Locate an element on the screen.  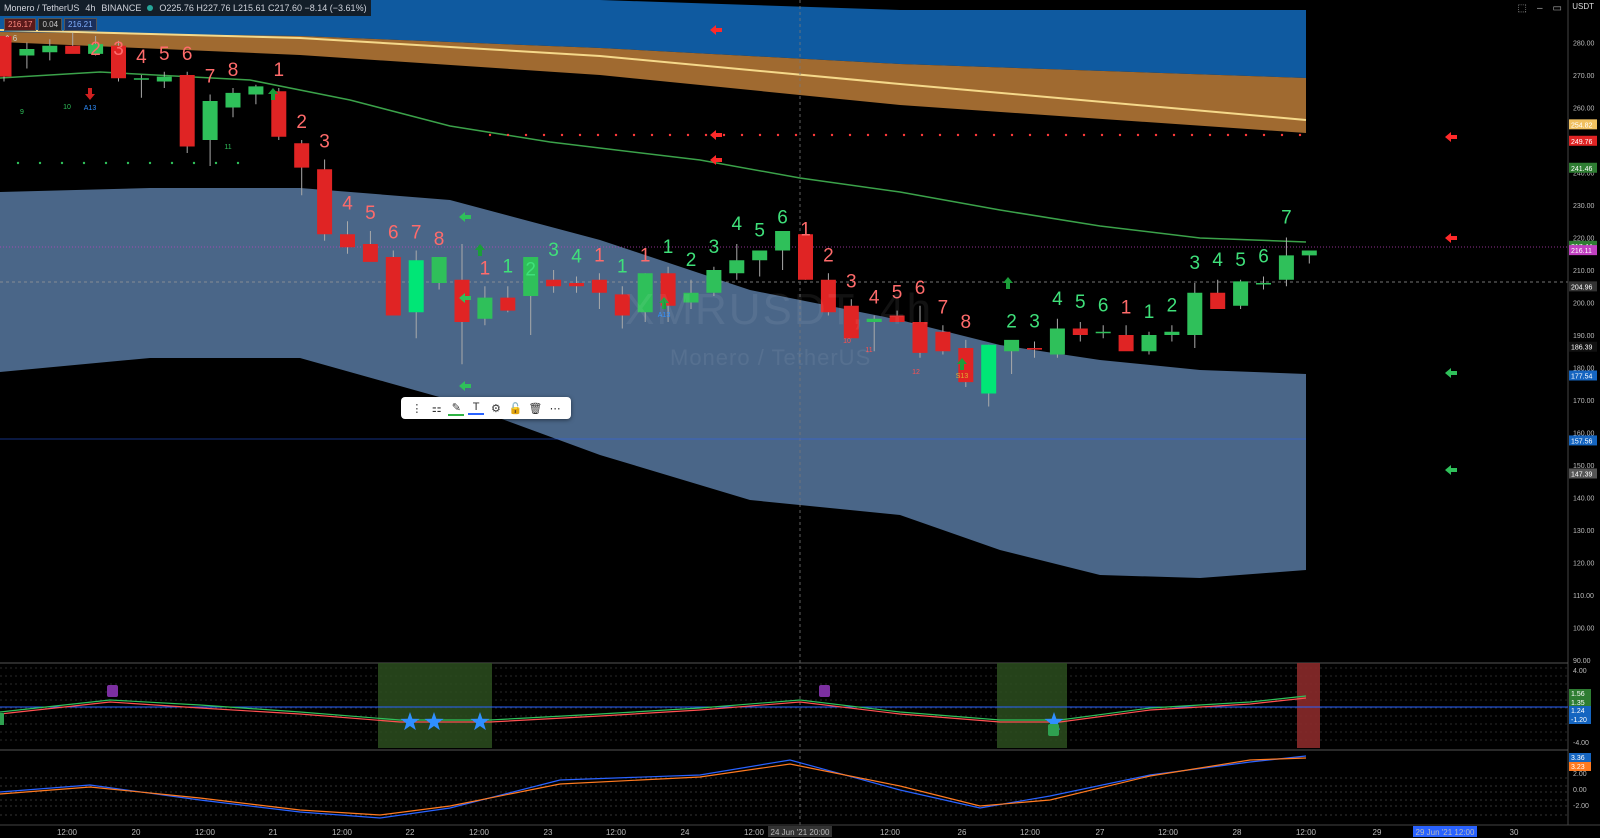
drag-handle-icon: ⋮ is located at coordinates (417, 408).